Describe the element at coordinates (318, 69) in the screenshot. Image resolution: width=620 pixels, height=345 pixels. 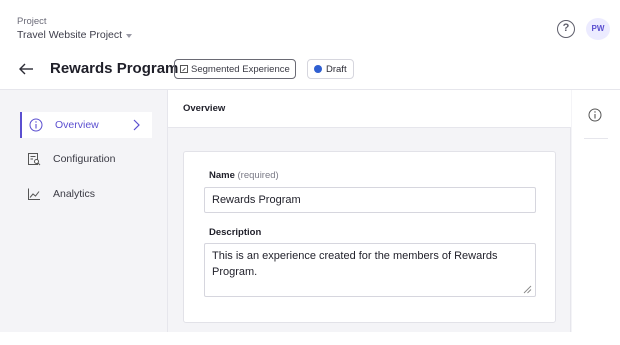
I see `status-dot-icon` at that location.